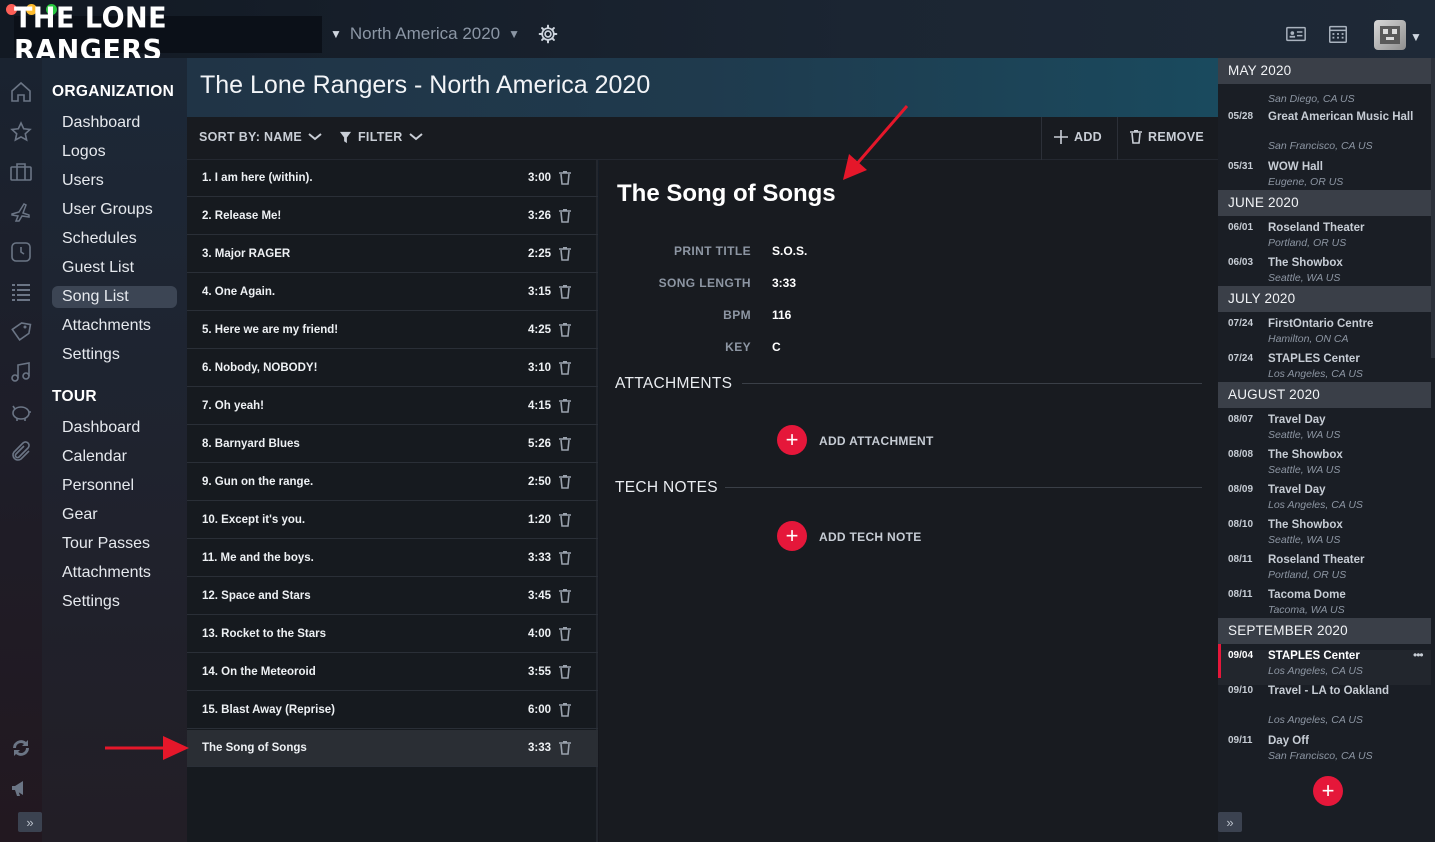 The image size is (1435, 842). Describe the element at coordinates (168, 34) in the screenshot. I see `band-logo: THE LONE RANGERS` at that location.